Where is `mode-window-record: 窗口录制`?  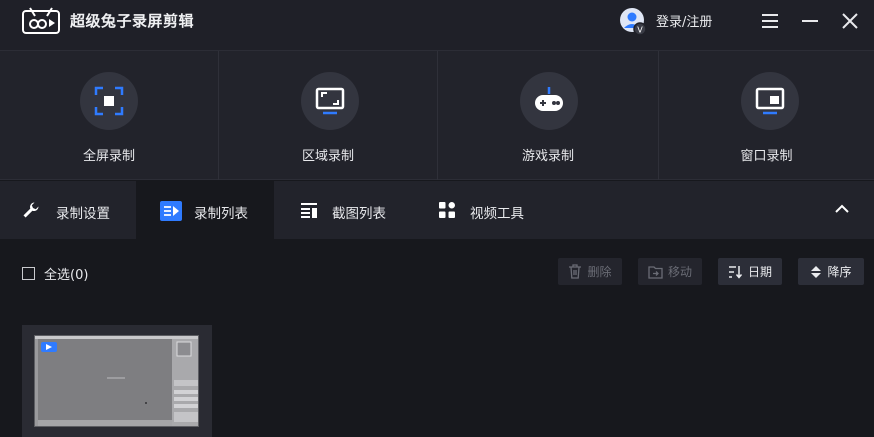 mode-window-record: 窗口录制 is located at coordinates (766, 115).